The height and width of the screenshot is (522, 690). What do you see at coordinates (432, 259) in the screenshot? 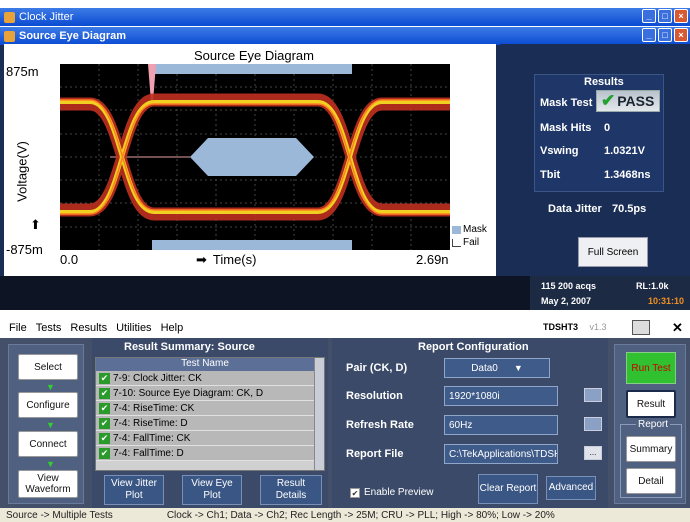
I see `x-max-label: 2.69n` at bounding box center [432, 259].